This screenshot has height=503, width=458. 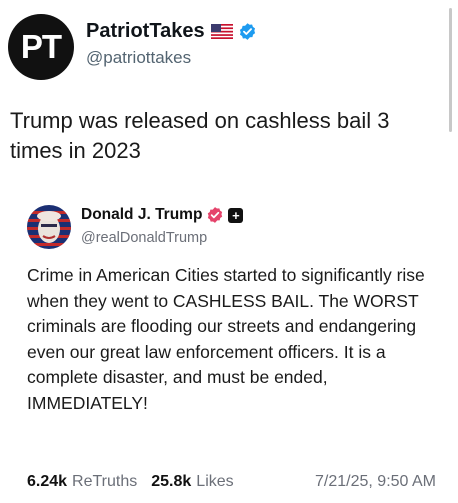 I want to click on author-name-row: PatriotTakes, so click(x=171, y=31).